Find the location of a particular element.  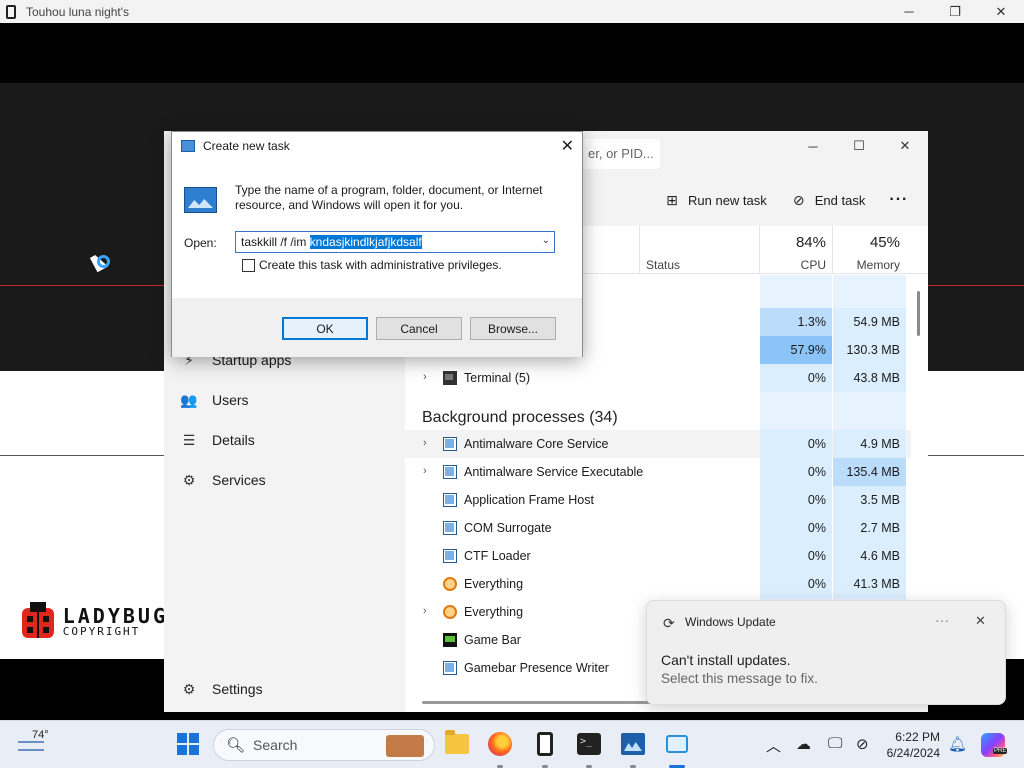

copilot-icon: PRE is located at coordinates (994, 745).